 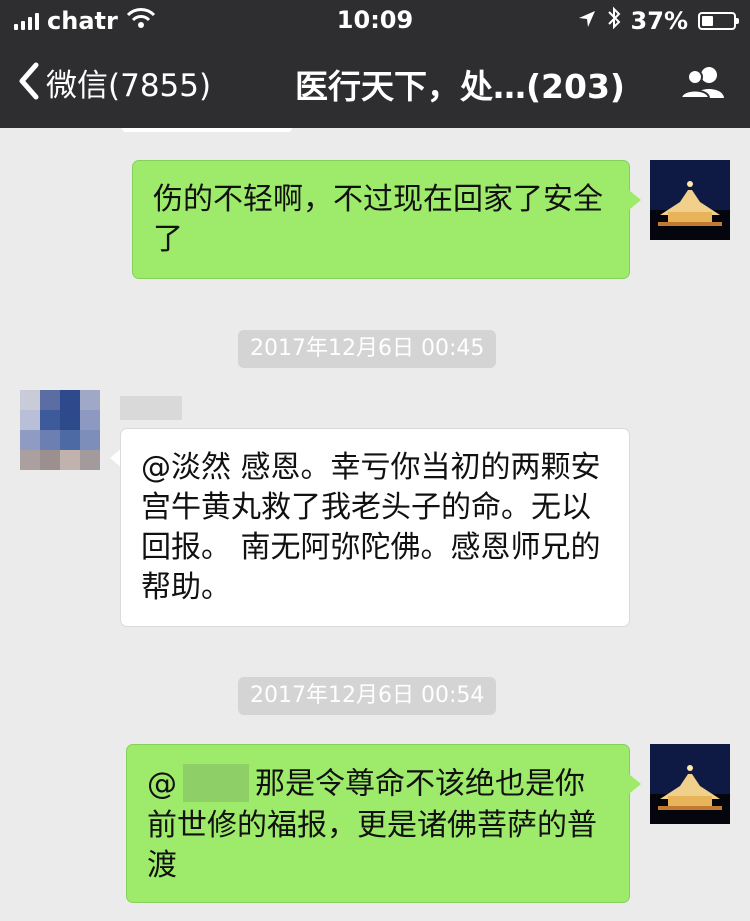 I want to click on chat-title: 医行天下，处…(203), so click(x=460, y=86).